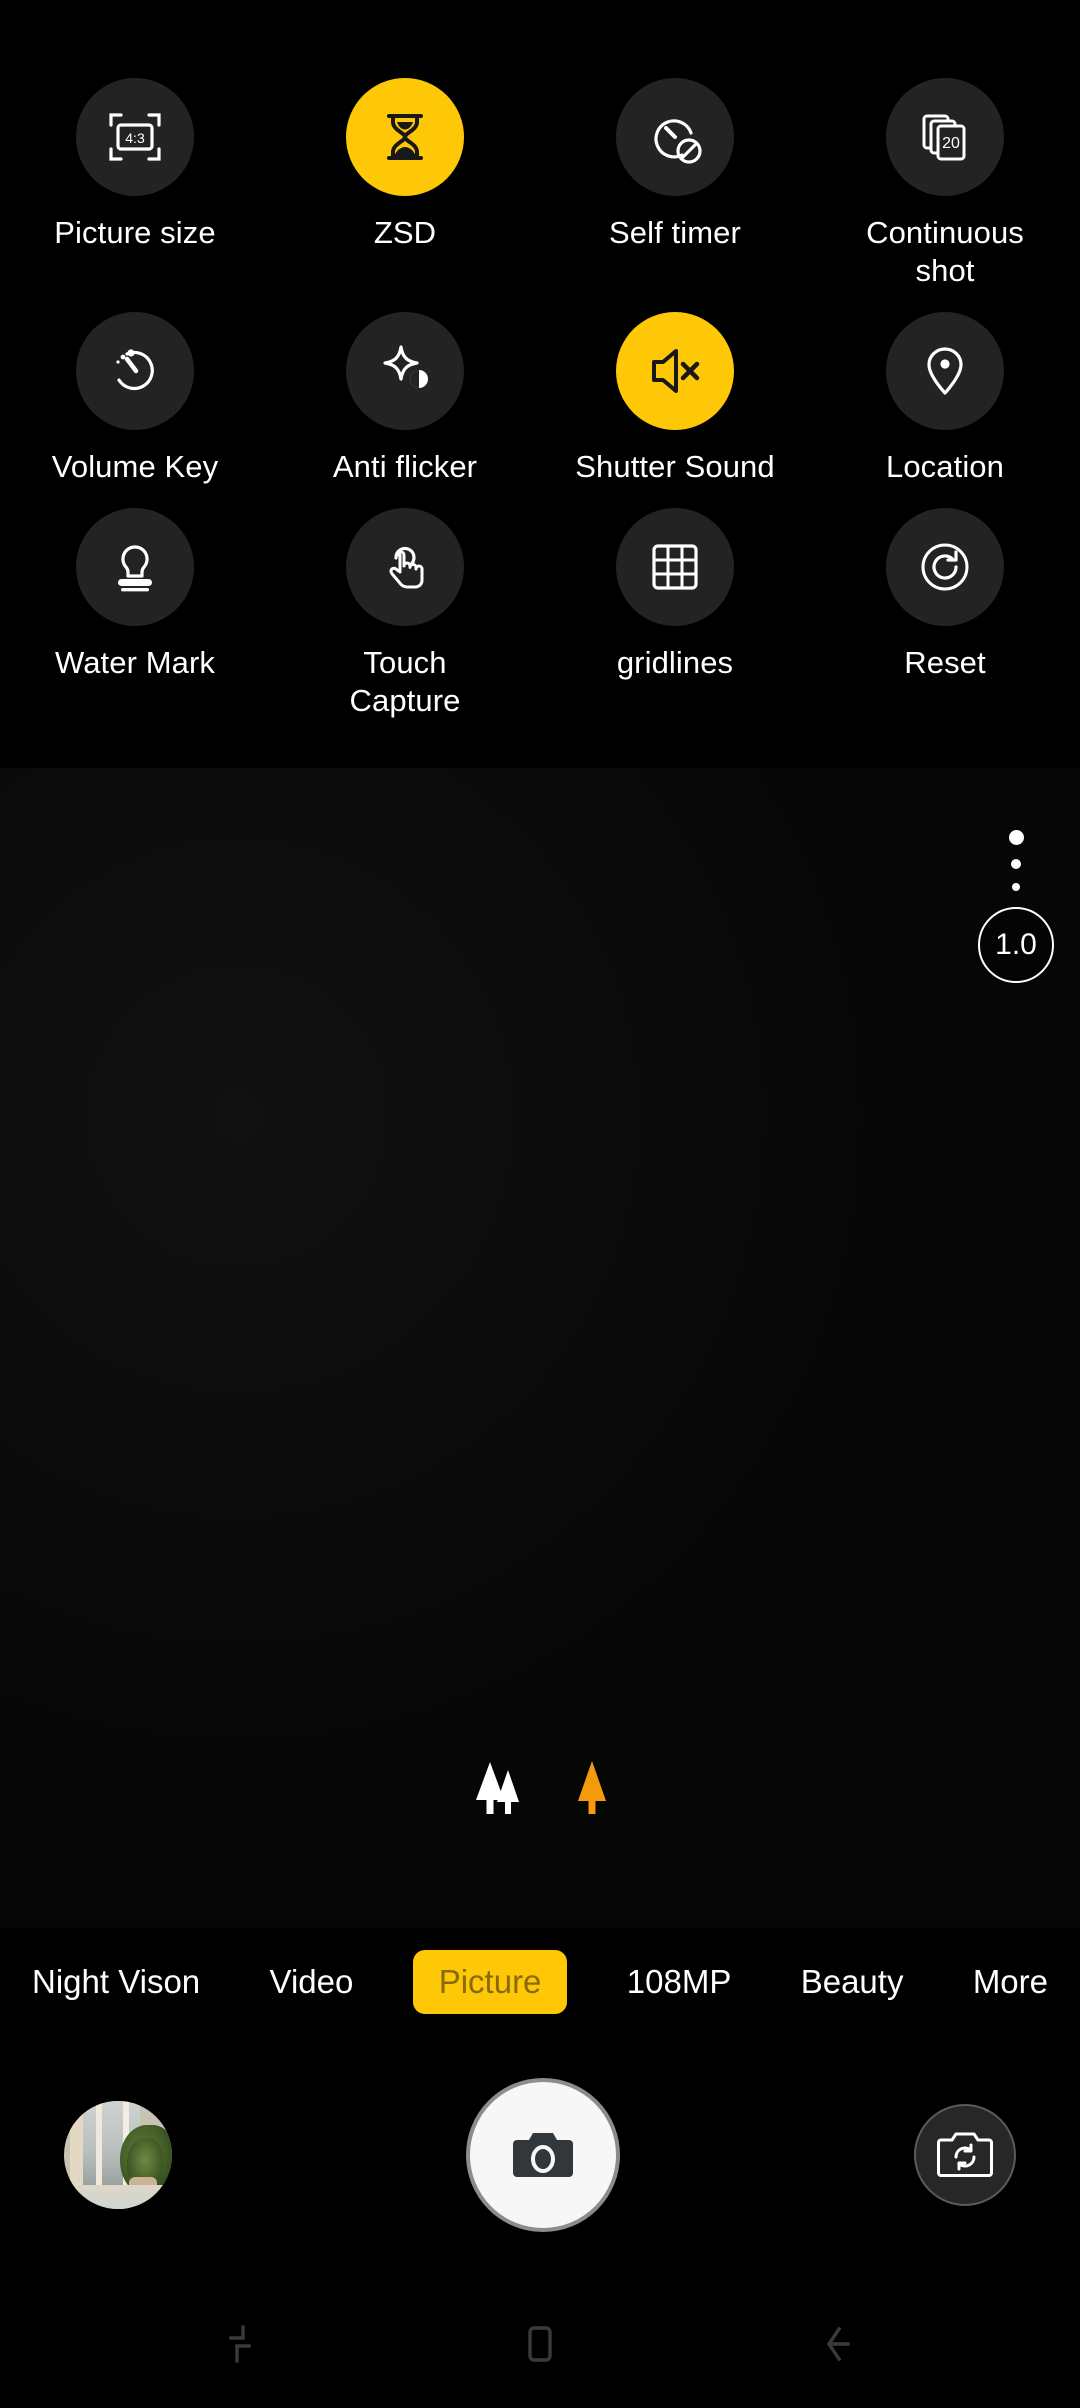 The image size is (1080, 2408). I want to click on watermark-stamp-icon, so click(135, 568).